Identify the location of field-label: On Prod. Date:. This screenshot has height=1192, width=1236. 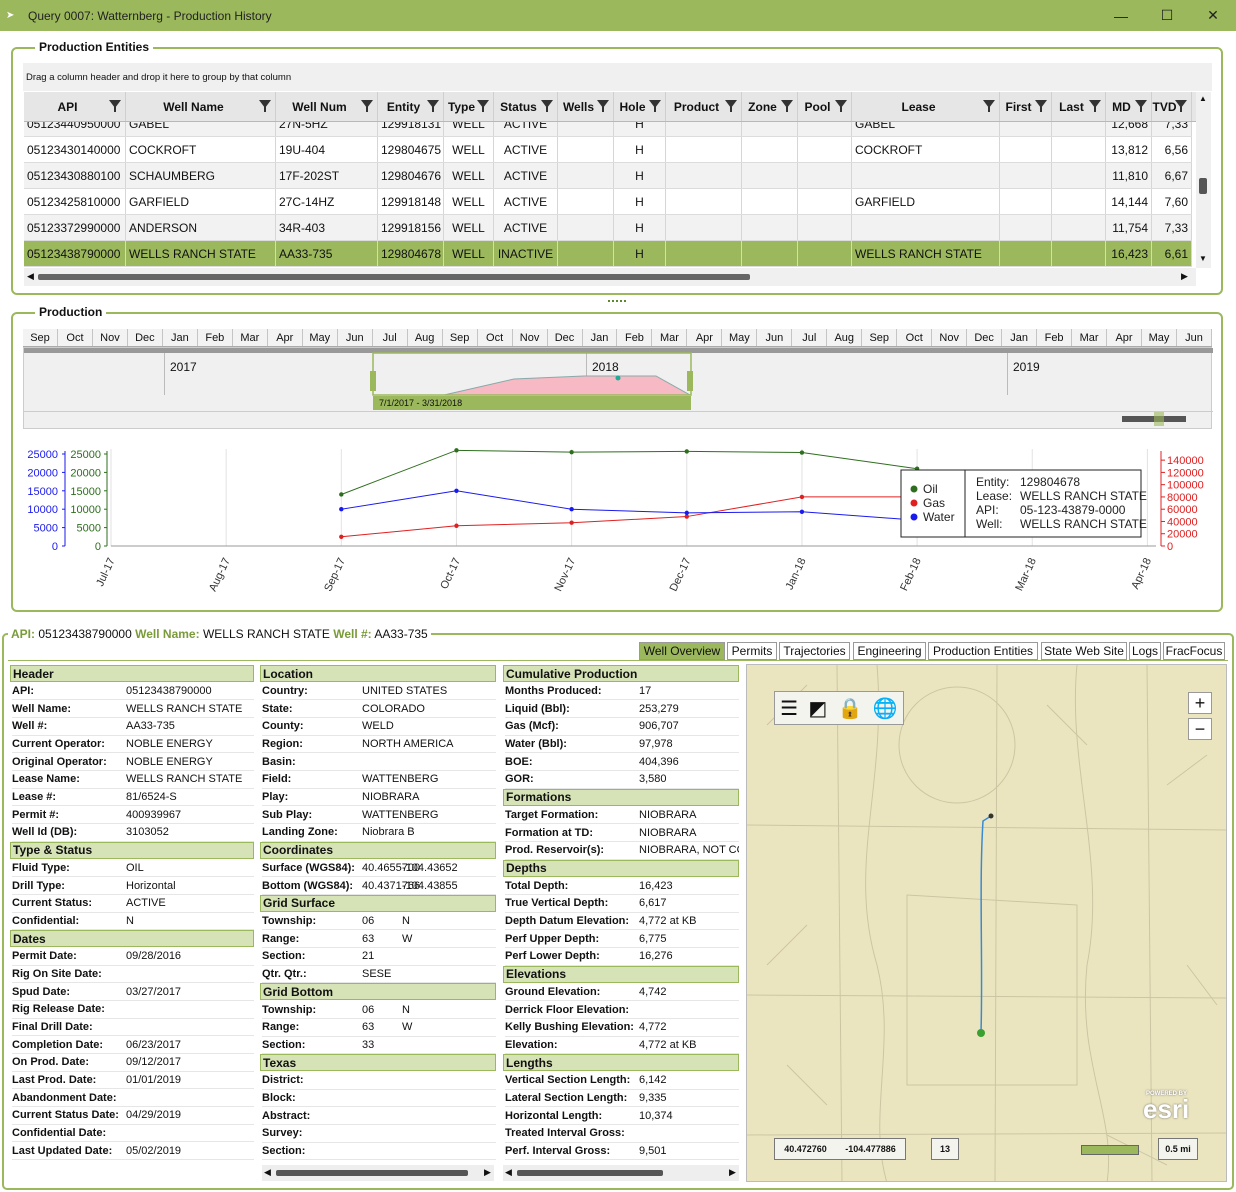
(51, 1062).